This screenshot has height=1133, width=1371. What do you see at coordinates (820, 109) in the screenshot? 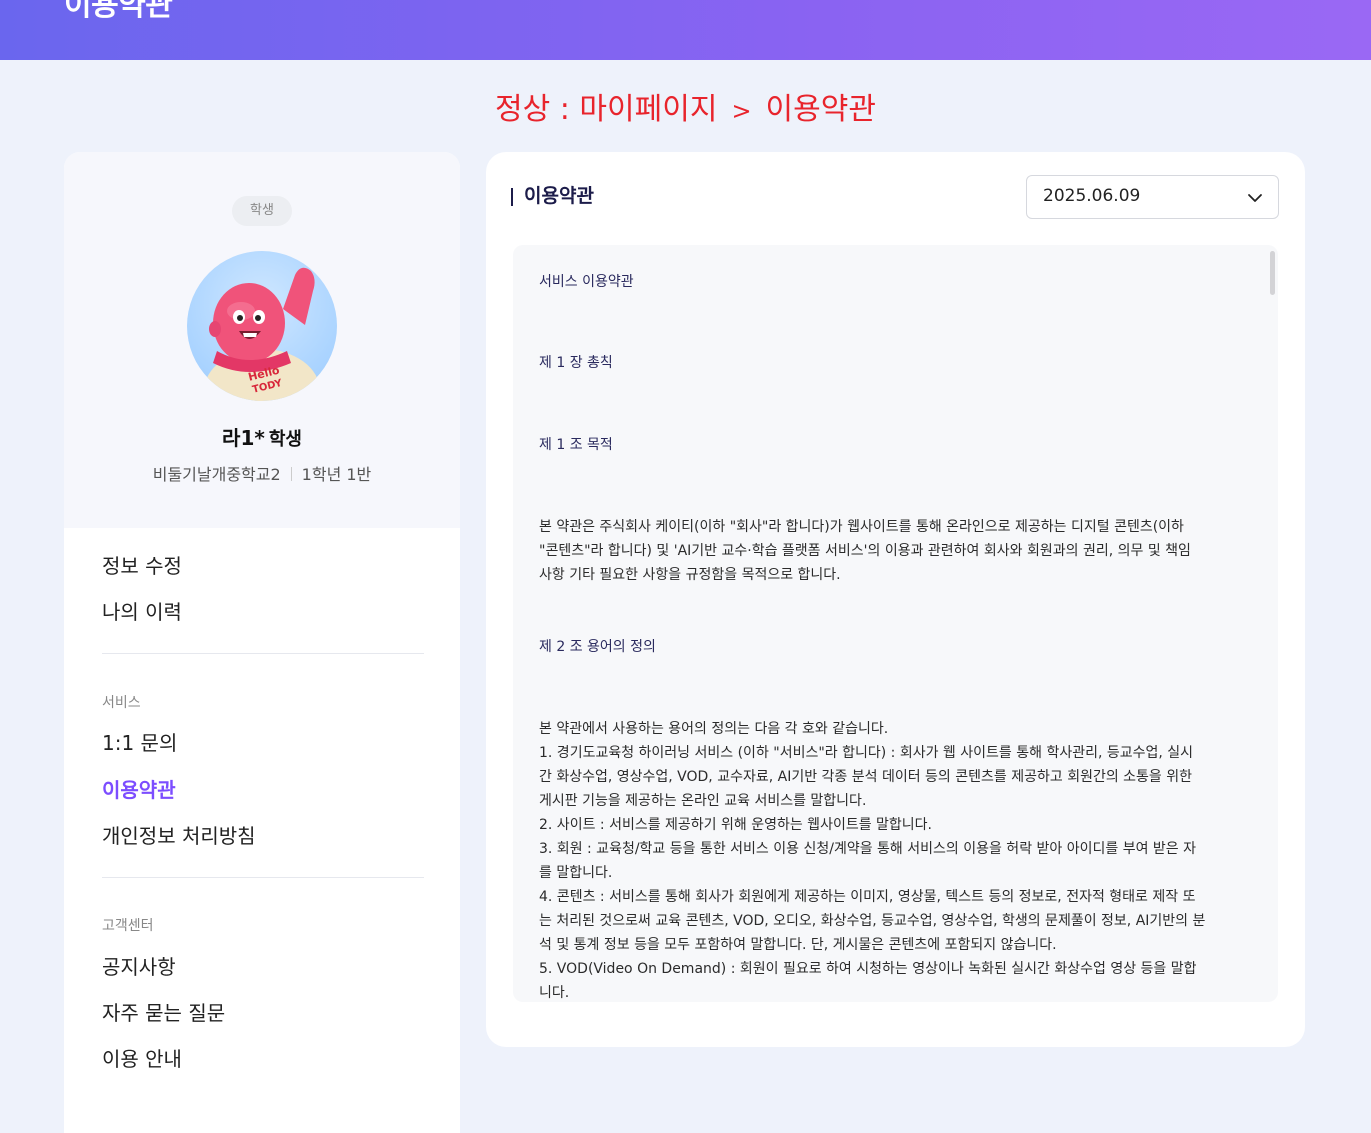
I see `breadcrumb-current: 이용약관` at bounding box center [820, 109].